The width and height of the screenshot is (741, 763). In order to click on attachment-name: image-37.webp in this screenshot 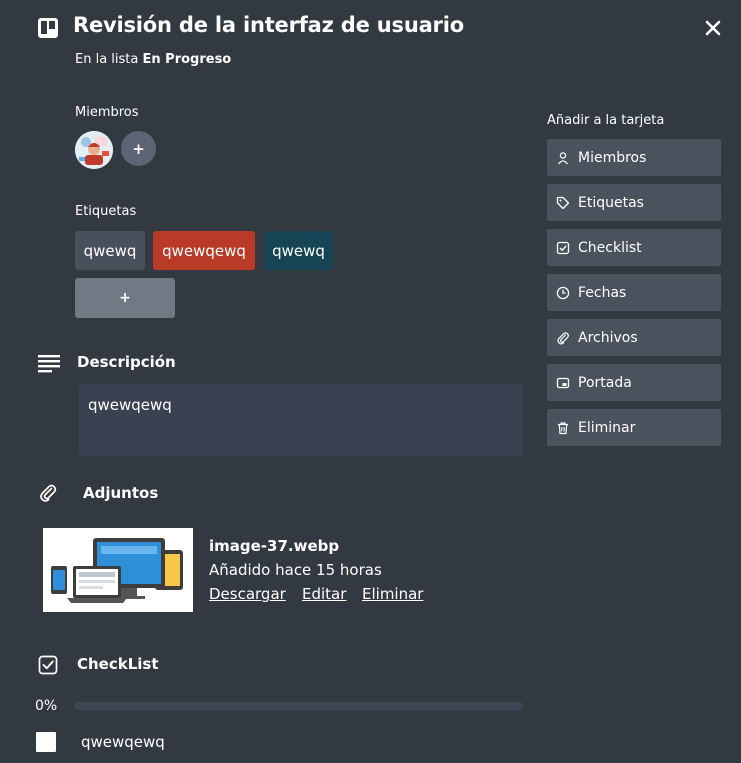, I will do `click(274, 546)`.